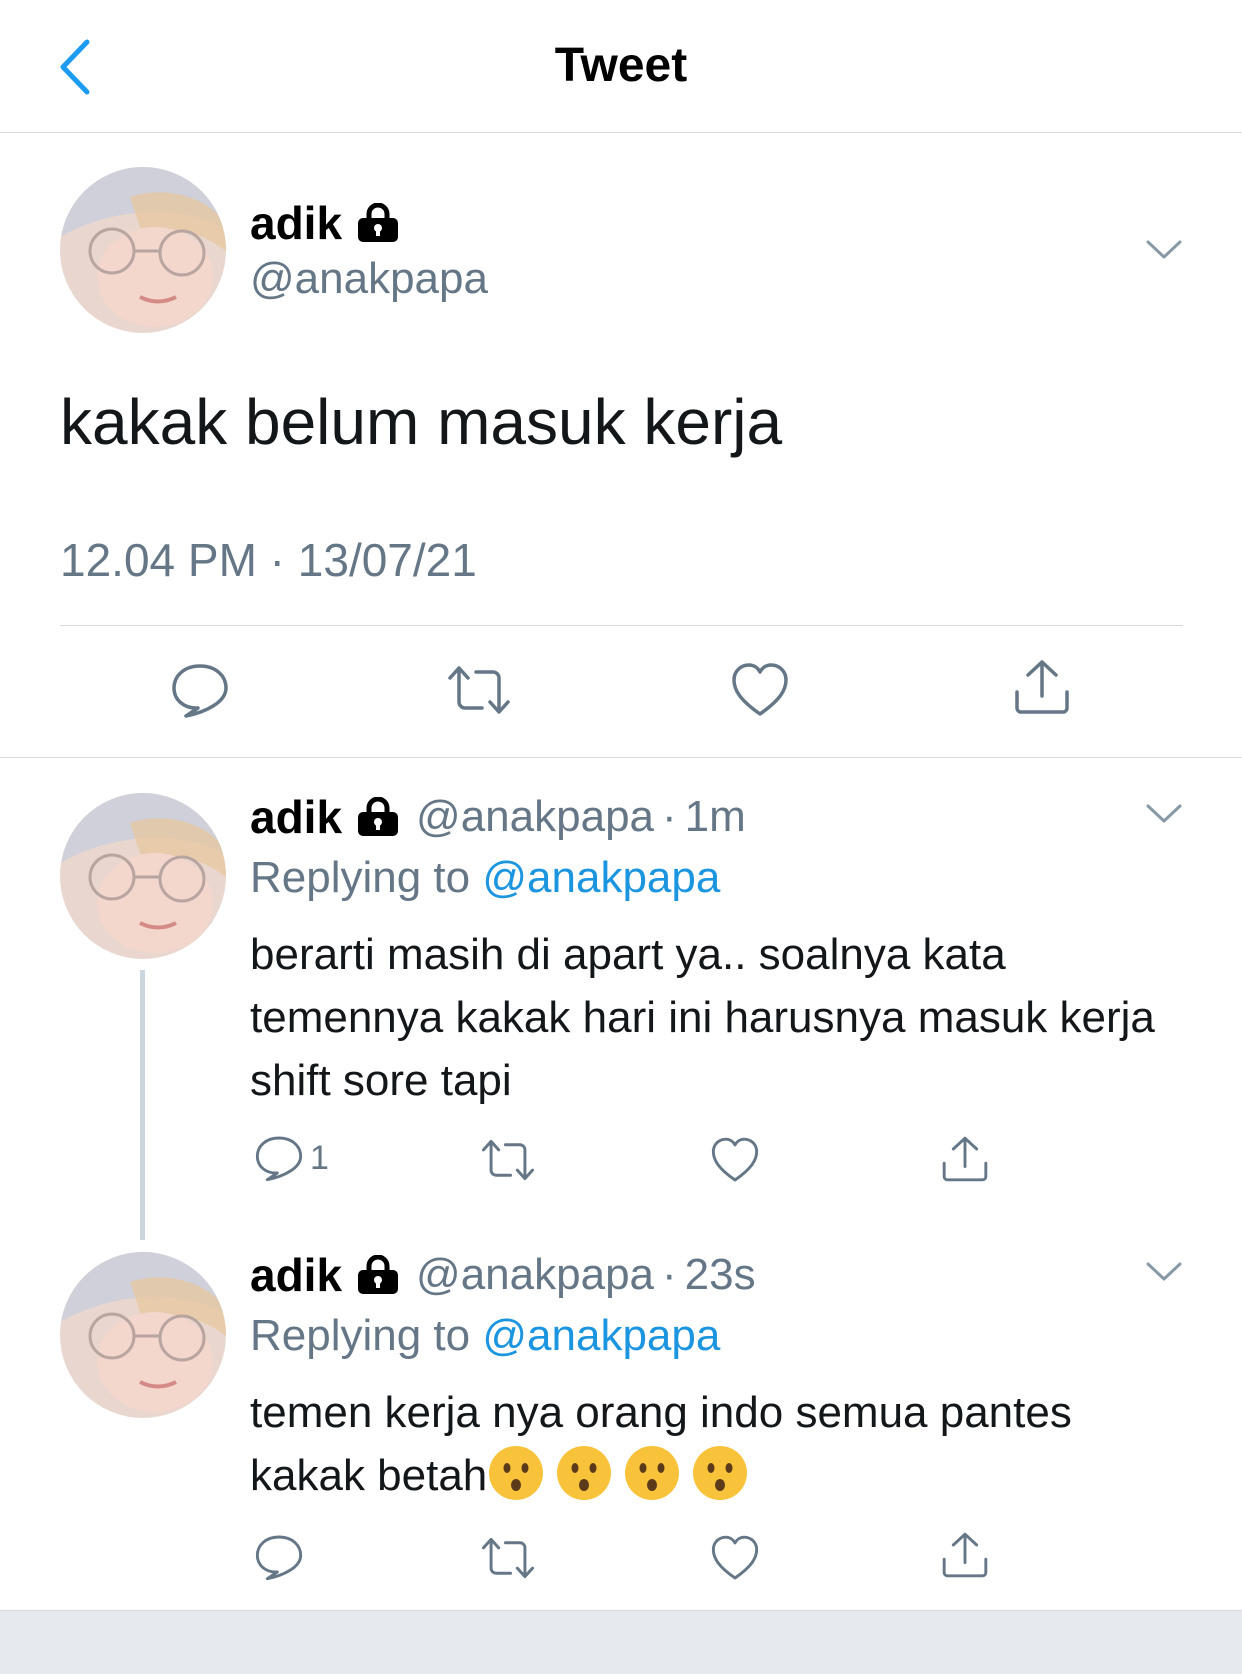  Describe the element at coordinates (621, 1642) in the screenshot. I see `bottom-reply-bar` at that location.